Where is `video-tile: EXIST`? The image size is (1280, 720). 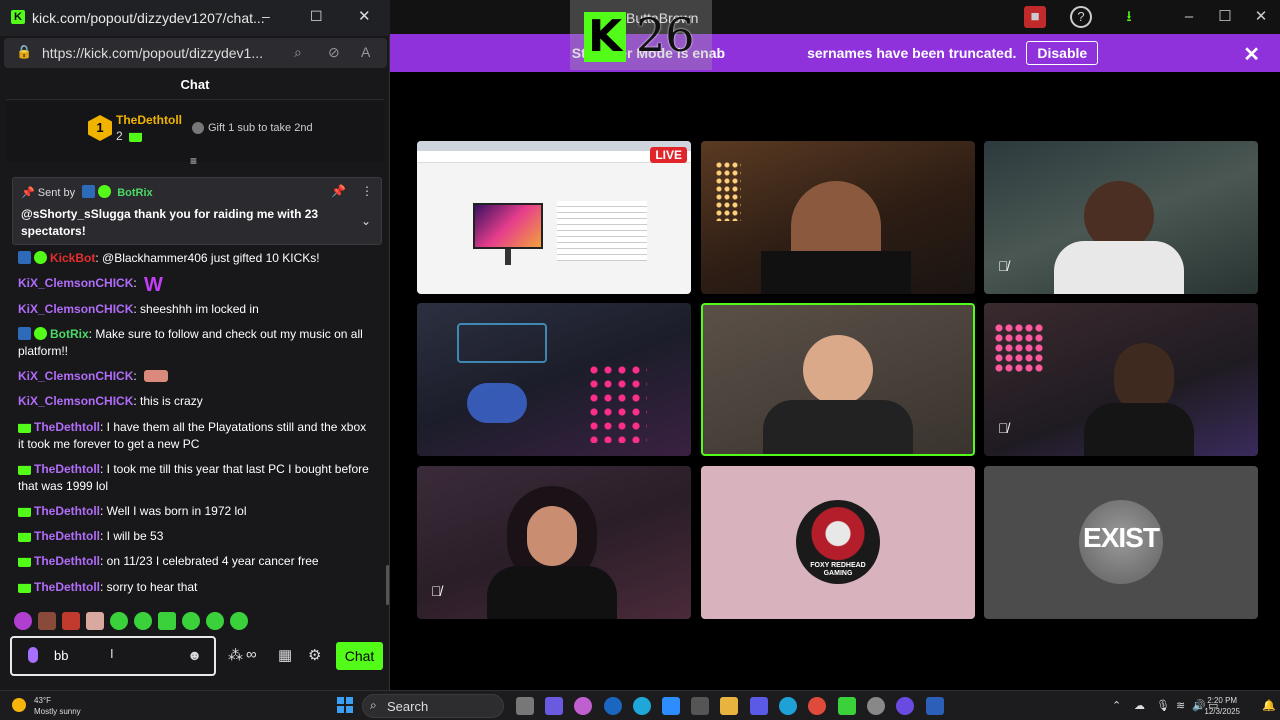
video-tile: EXIST is located at coordinates (1121, 542).